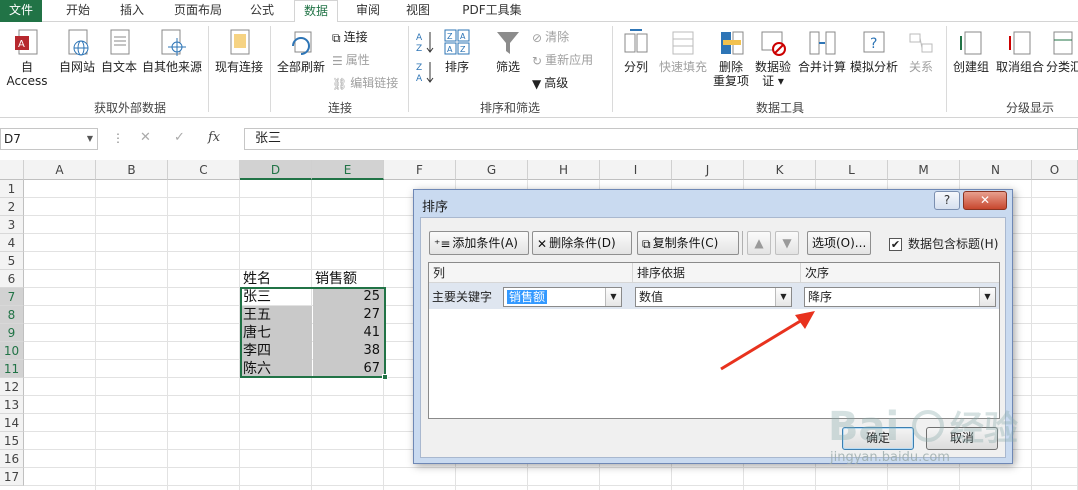 This screenshot has height=490, width=1078. Describe the element at coordinates (562, 60) in the screenshot. I see `reapply-button: ↻ 重新应用` at that location.